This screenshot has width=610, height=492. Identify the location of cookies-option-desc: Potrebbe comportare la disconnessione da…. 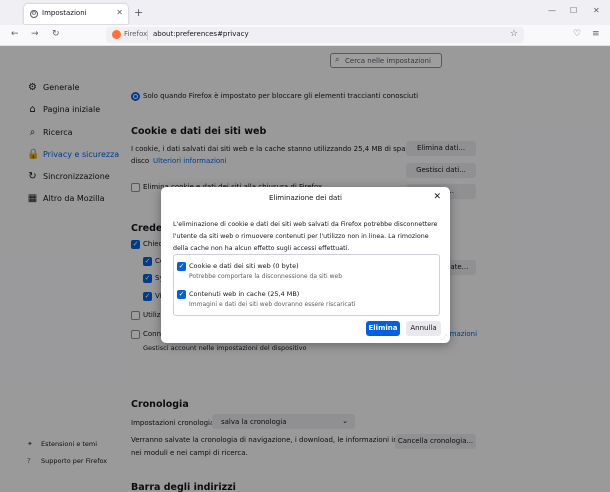
(266, 276).